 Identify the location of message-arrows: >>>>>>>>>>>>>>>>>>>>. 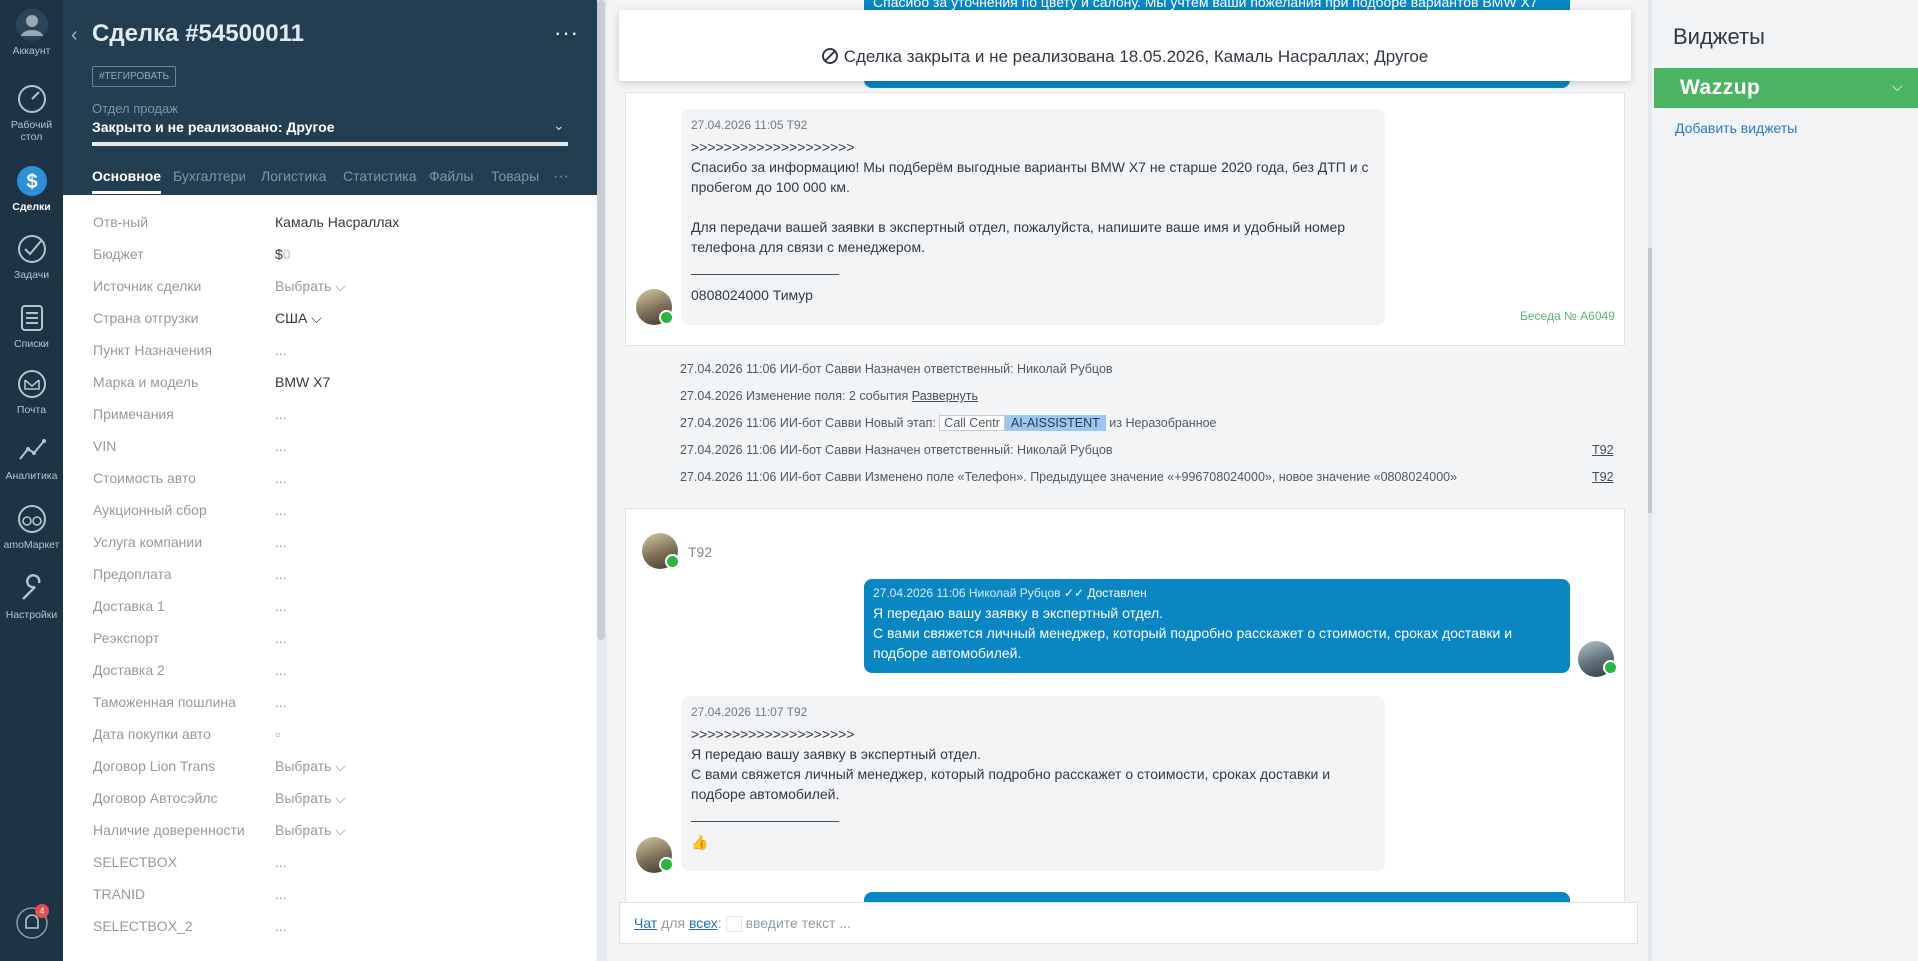
(773, 147).